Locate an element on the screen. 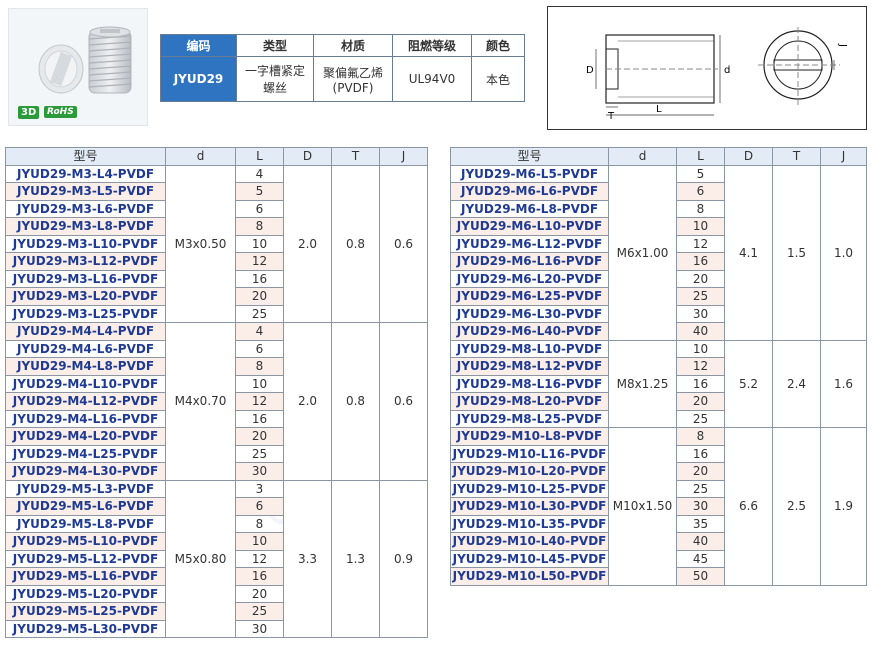  model-cell: JYUD29-M3-L16-PVDF is located at coordinates (85, 278).